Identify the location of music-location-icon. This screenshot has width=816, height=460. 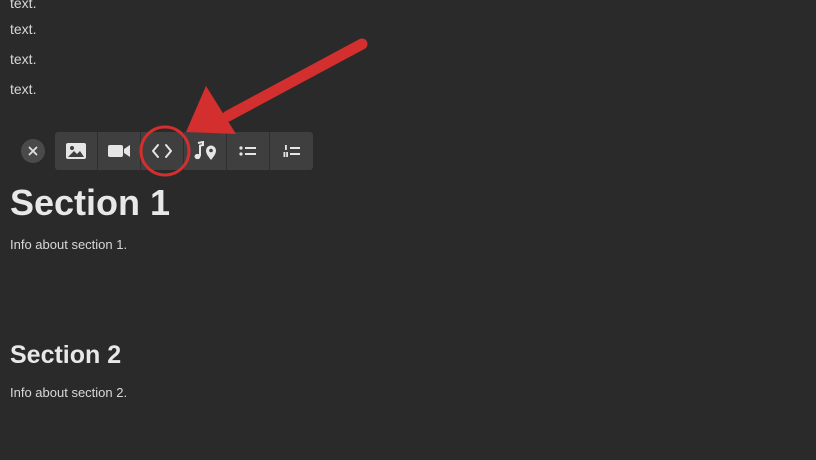
(205, 151).